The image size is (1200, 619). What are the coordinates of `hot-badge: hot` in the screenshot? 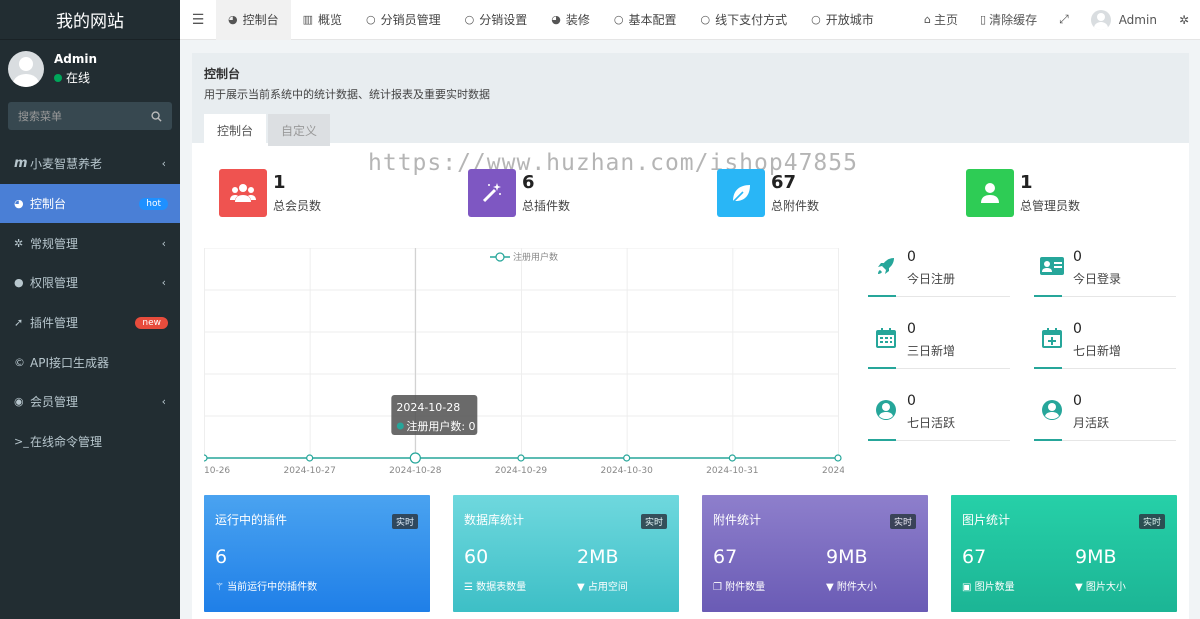 It's located at (153, 203).